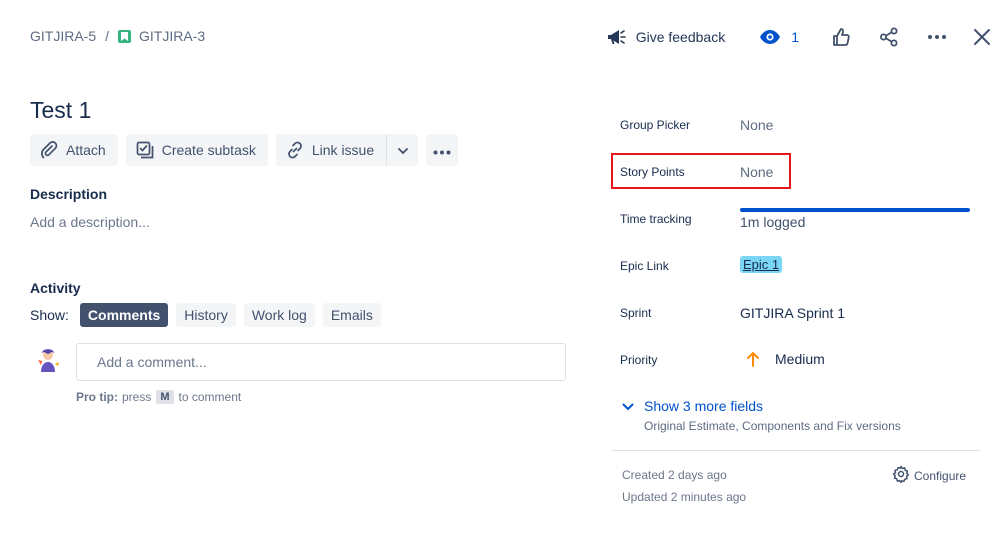 The image size is (999, 545). I want to click on time-tracking-label: Time tracking, so click(656, 219).